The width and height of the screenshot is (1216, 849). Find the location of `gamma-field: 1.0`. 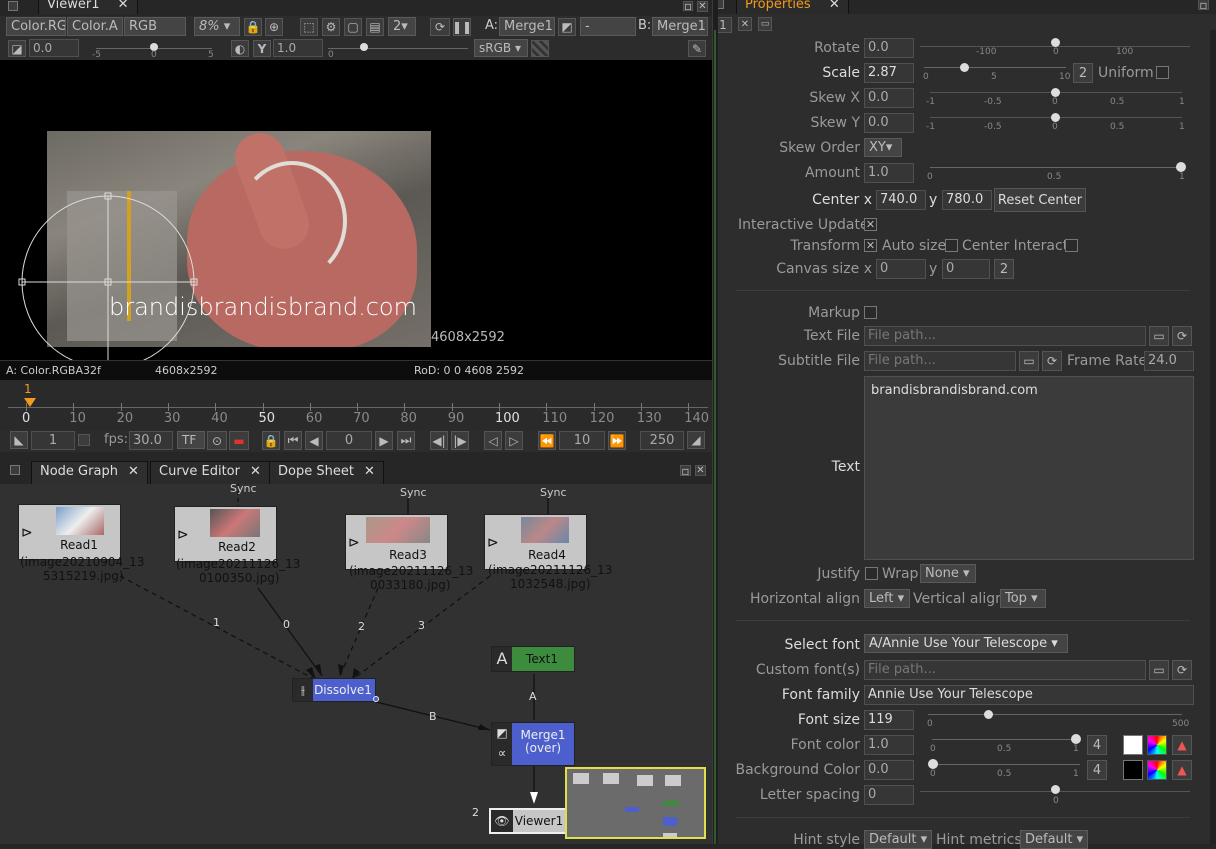

gamma-field: 1.0 is located at coordinates (298, 48).